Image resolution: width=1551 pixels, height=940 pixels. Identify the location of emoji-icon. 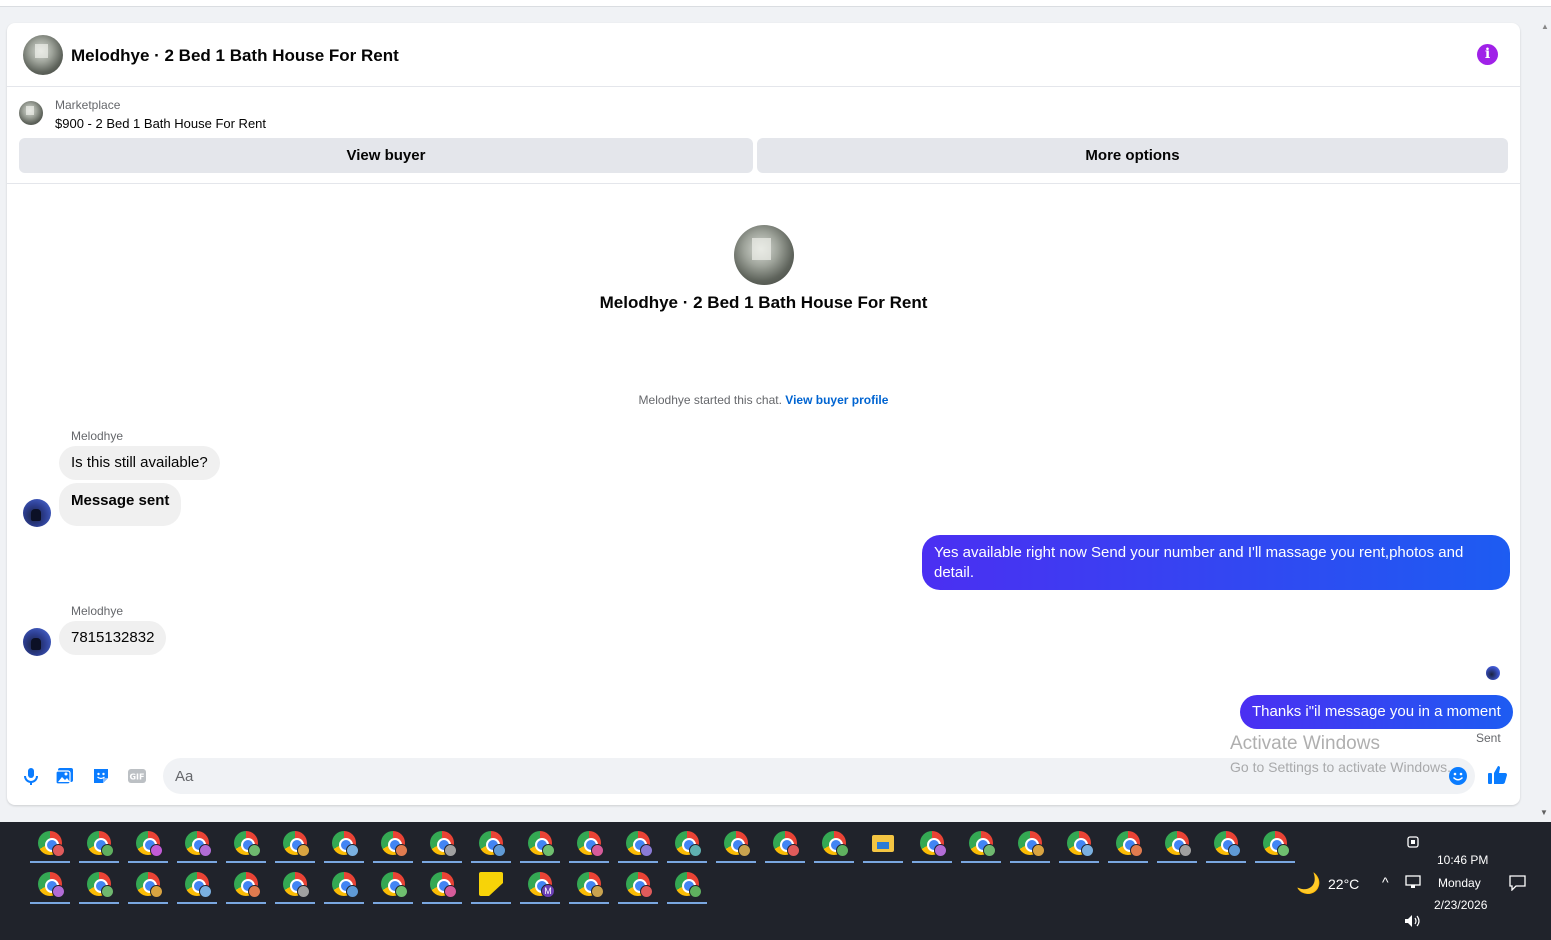
(1458, 776).